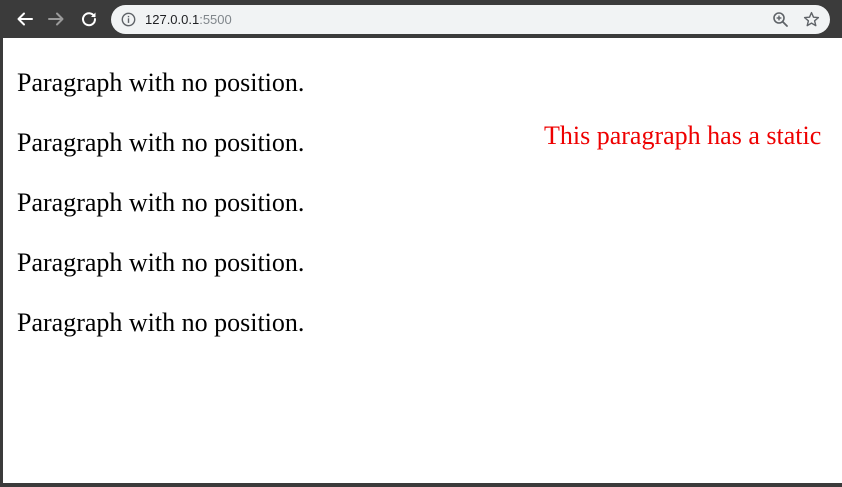 This screenshot has width=842, height=487. I want to click on arrow-left-icon, so click(25, 19).